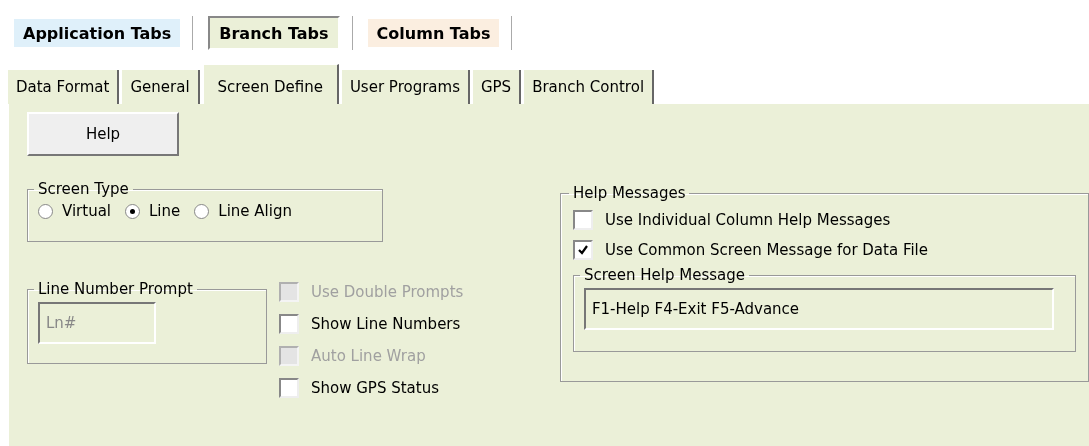  I want to click on tab: Branch Control, so click(589, 87).